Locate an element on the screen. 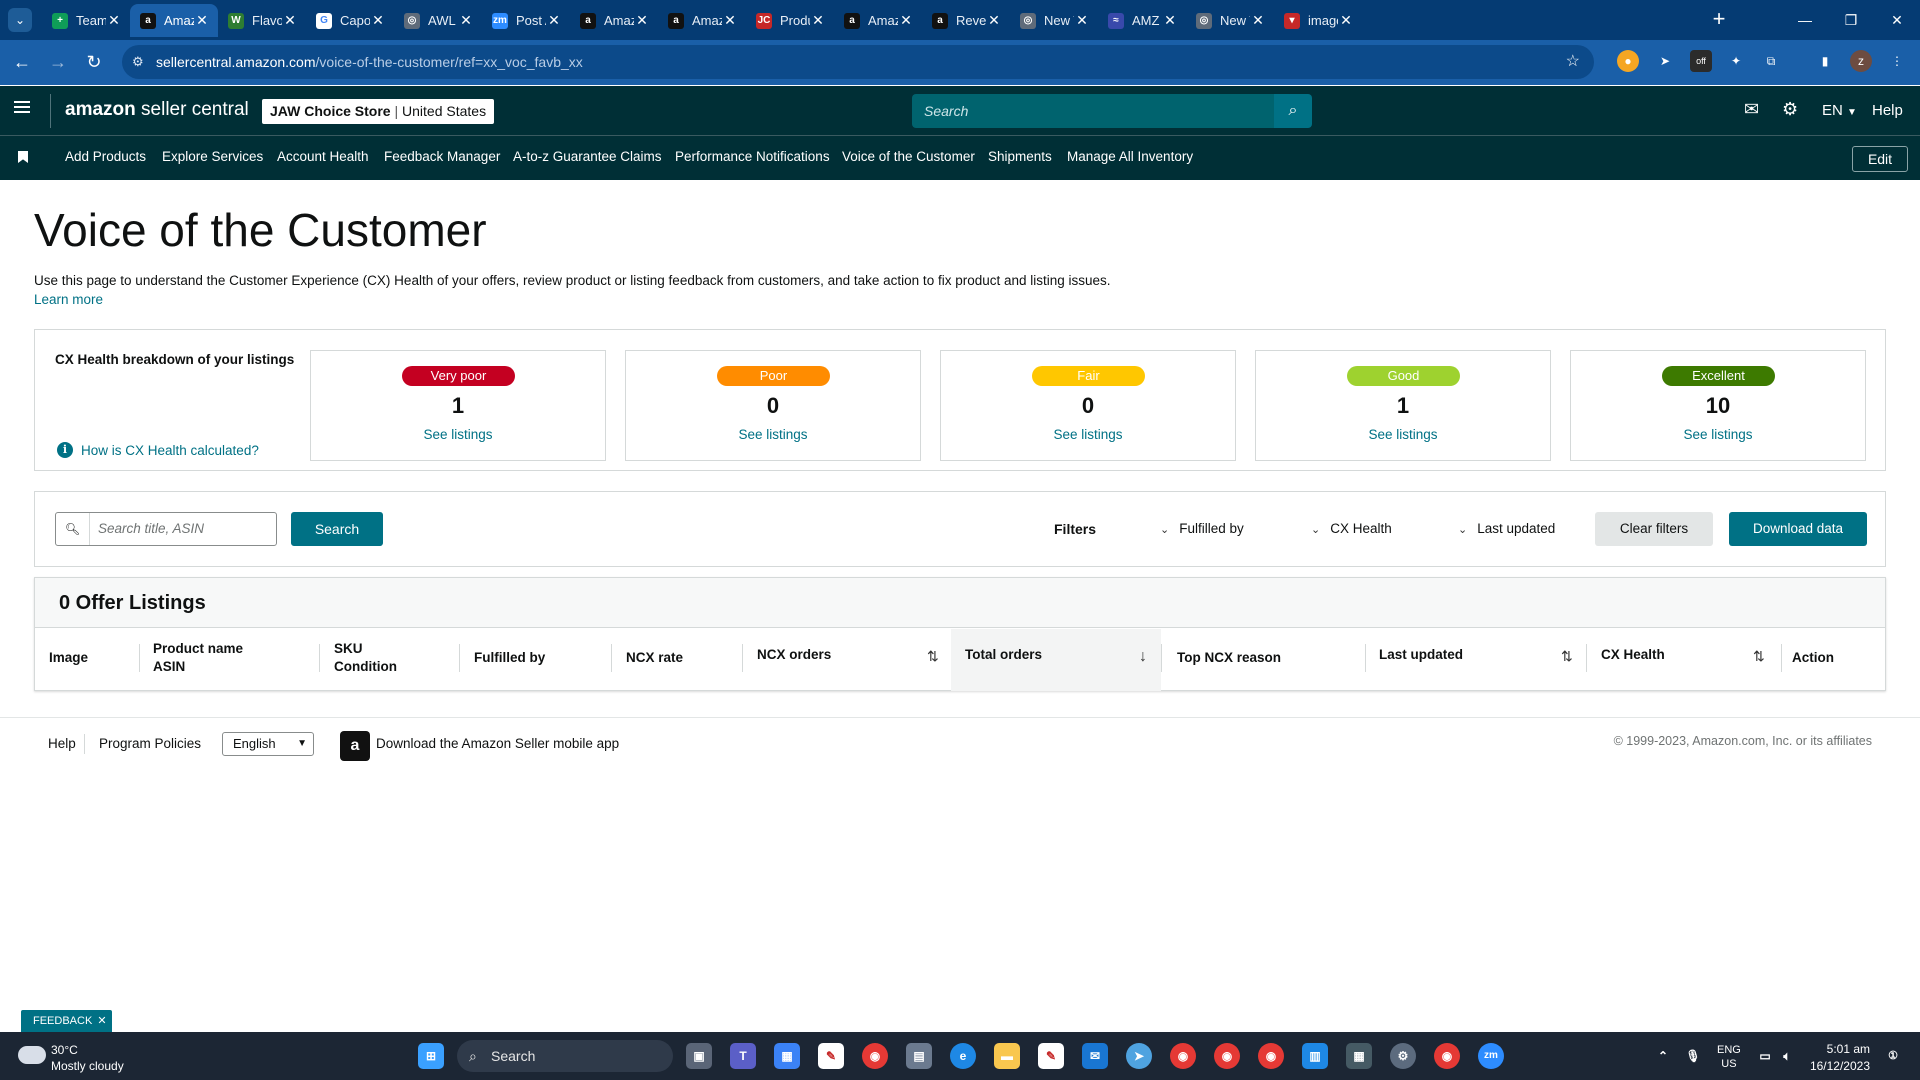  col-total-orders: Total orders is located at coordinates (1003, 655).